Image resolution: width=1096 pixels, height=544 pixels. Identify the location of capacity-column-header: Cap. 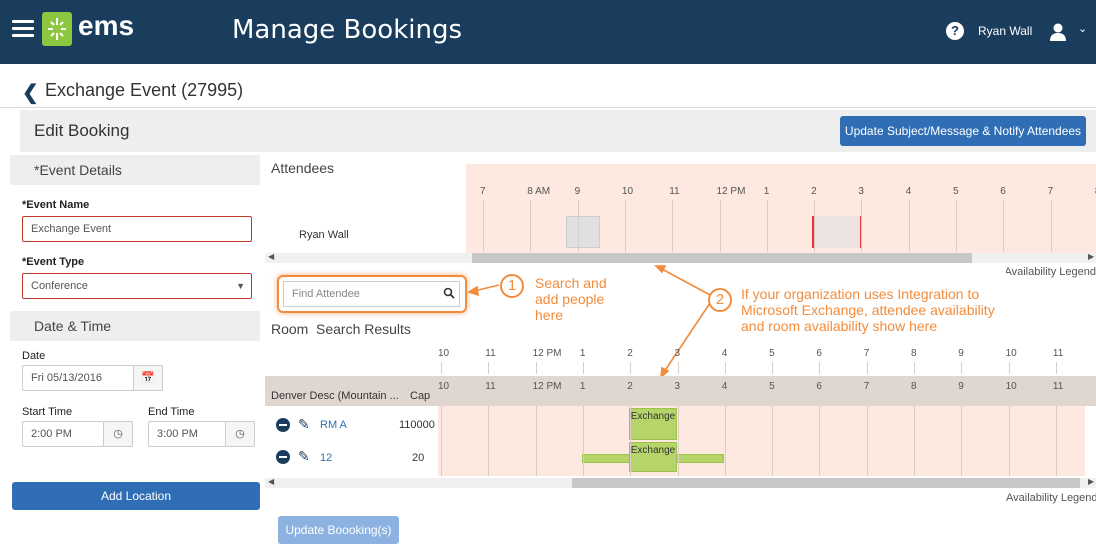
(420, 396).